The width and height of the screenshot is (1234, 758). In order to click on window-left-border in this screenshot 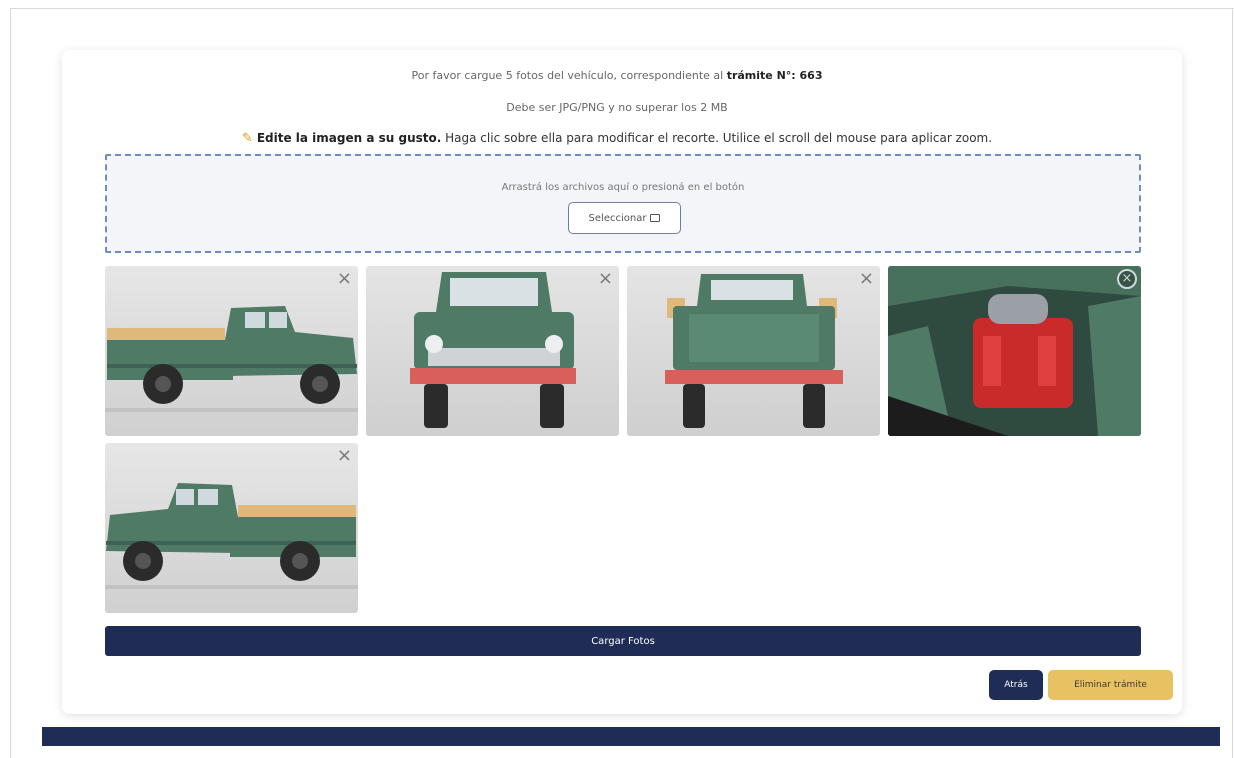, I will do `click(10, 383)`.